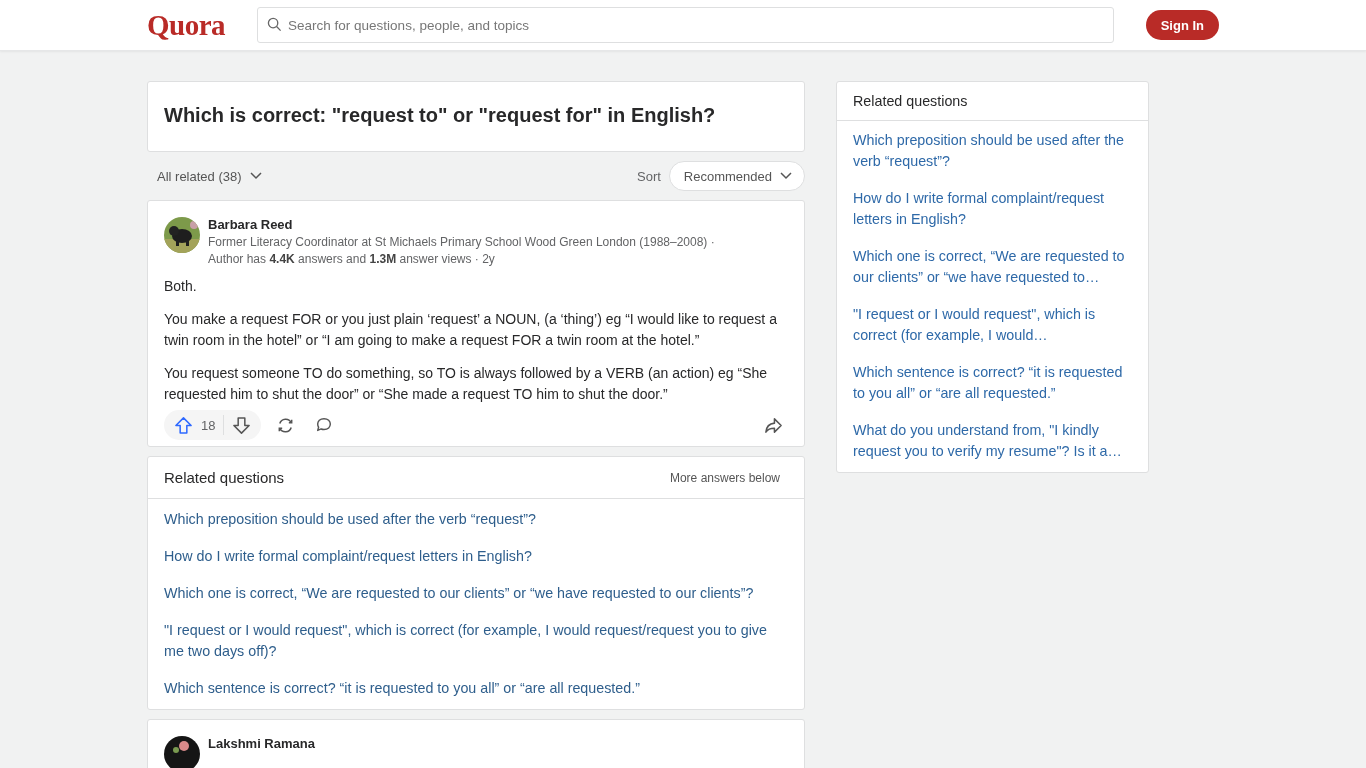 The image size is (1366, 768). Describe the element at coordinates (461, 242) in the screenshot. I see `author-credential: Former Literacy Coordinator at St Michaels Primary School Wood Green London (1988–2008) ·` at that location.